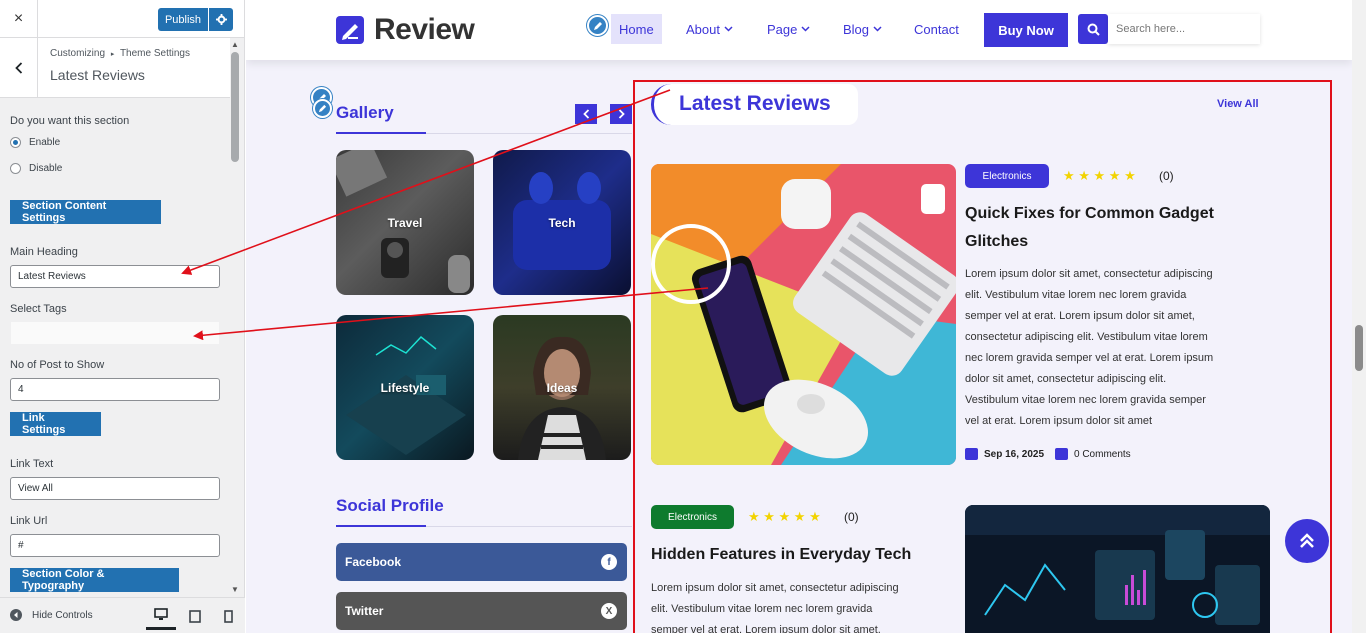 This screenshot has width=1366, height=633. I want to click on link-url-input: #, so click(115, 545).